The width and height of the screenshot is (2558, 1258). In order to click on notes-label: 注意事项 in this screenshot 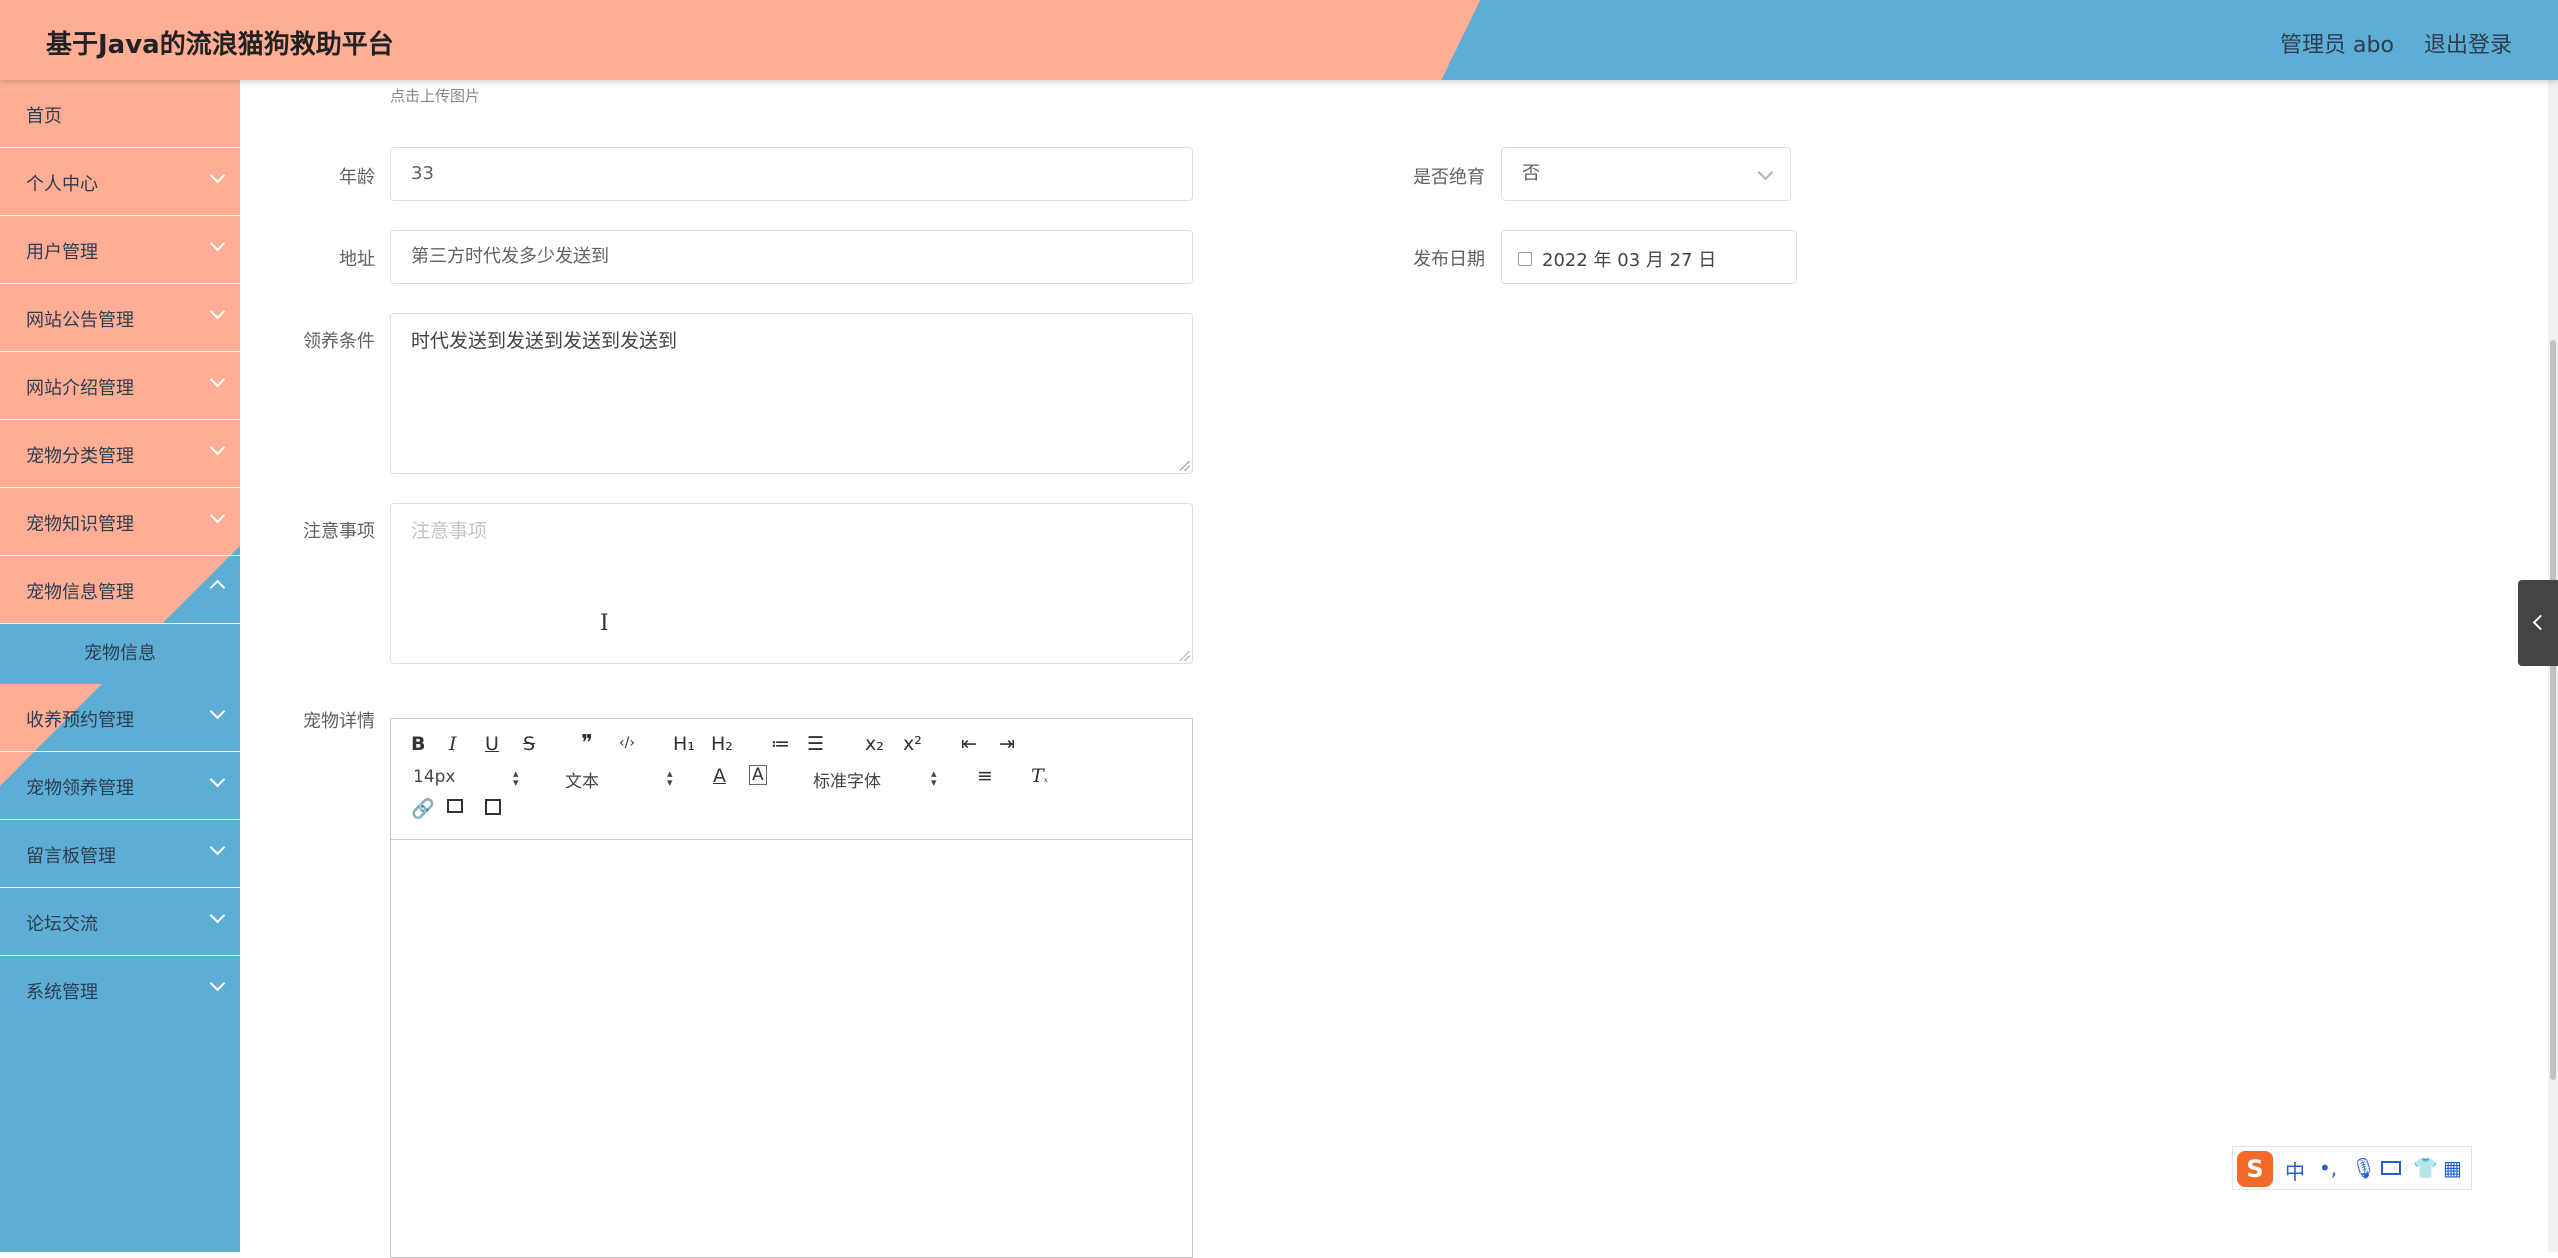, I will do `click(339, 531)`.